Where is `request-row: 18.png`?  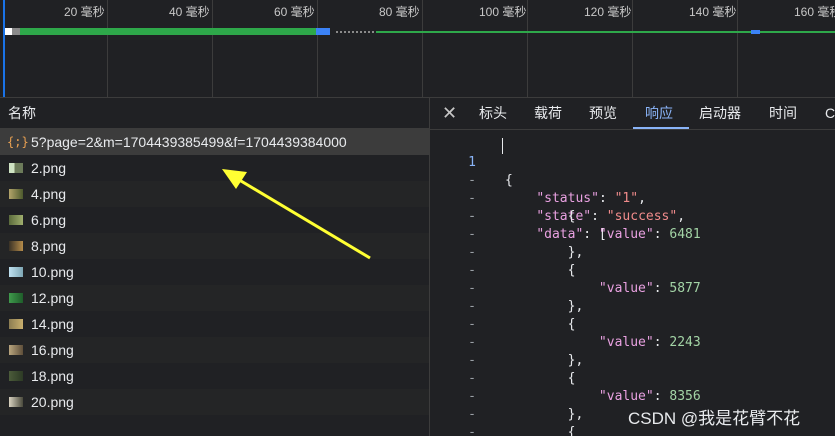 request-row: 18.png is located at coordinates (214, 376).